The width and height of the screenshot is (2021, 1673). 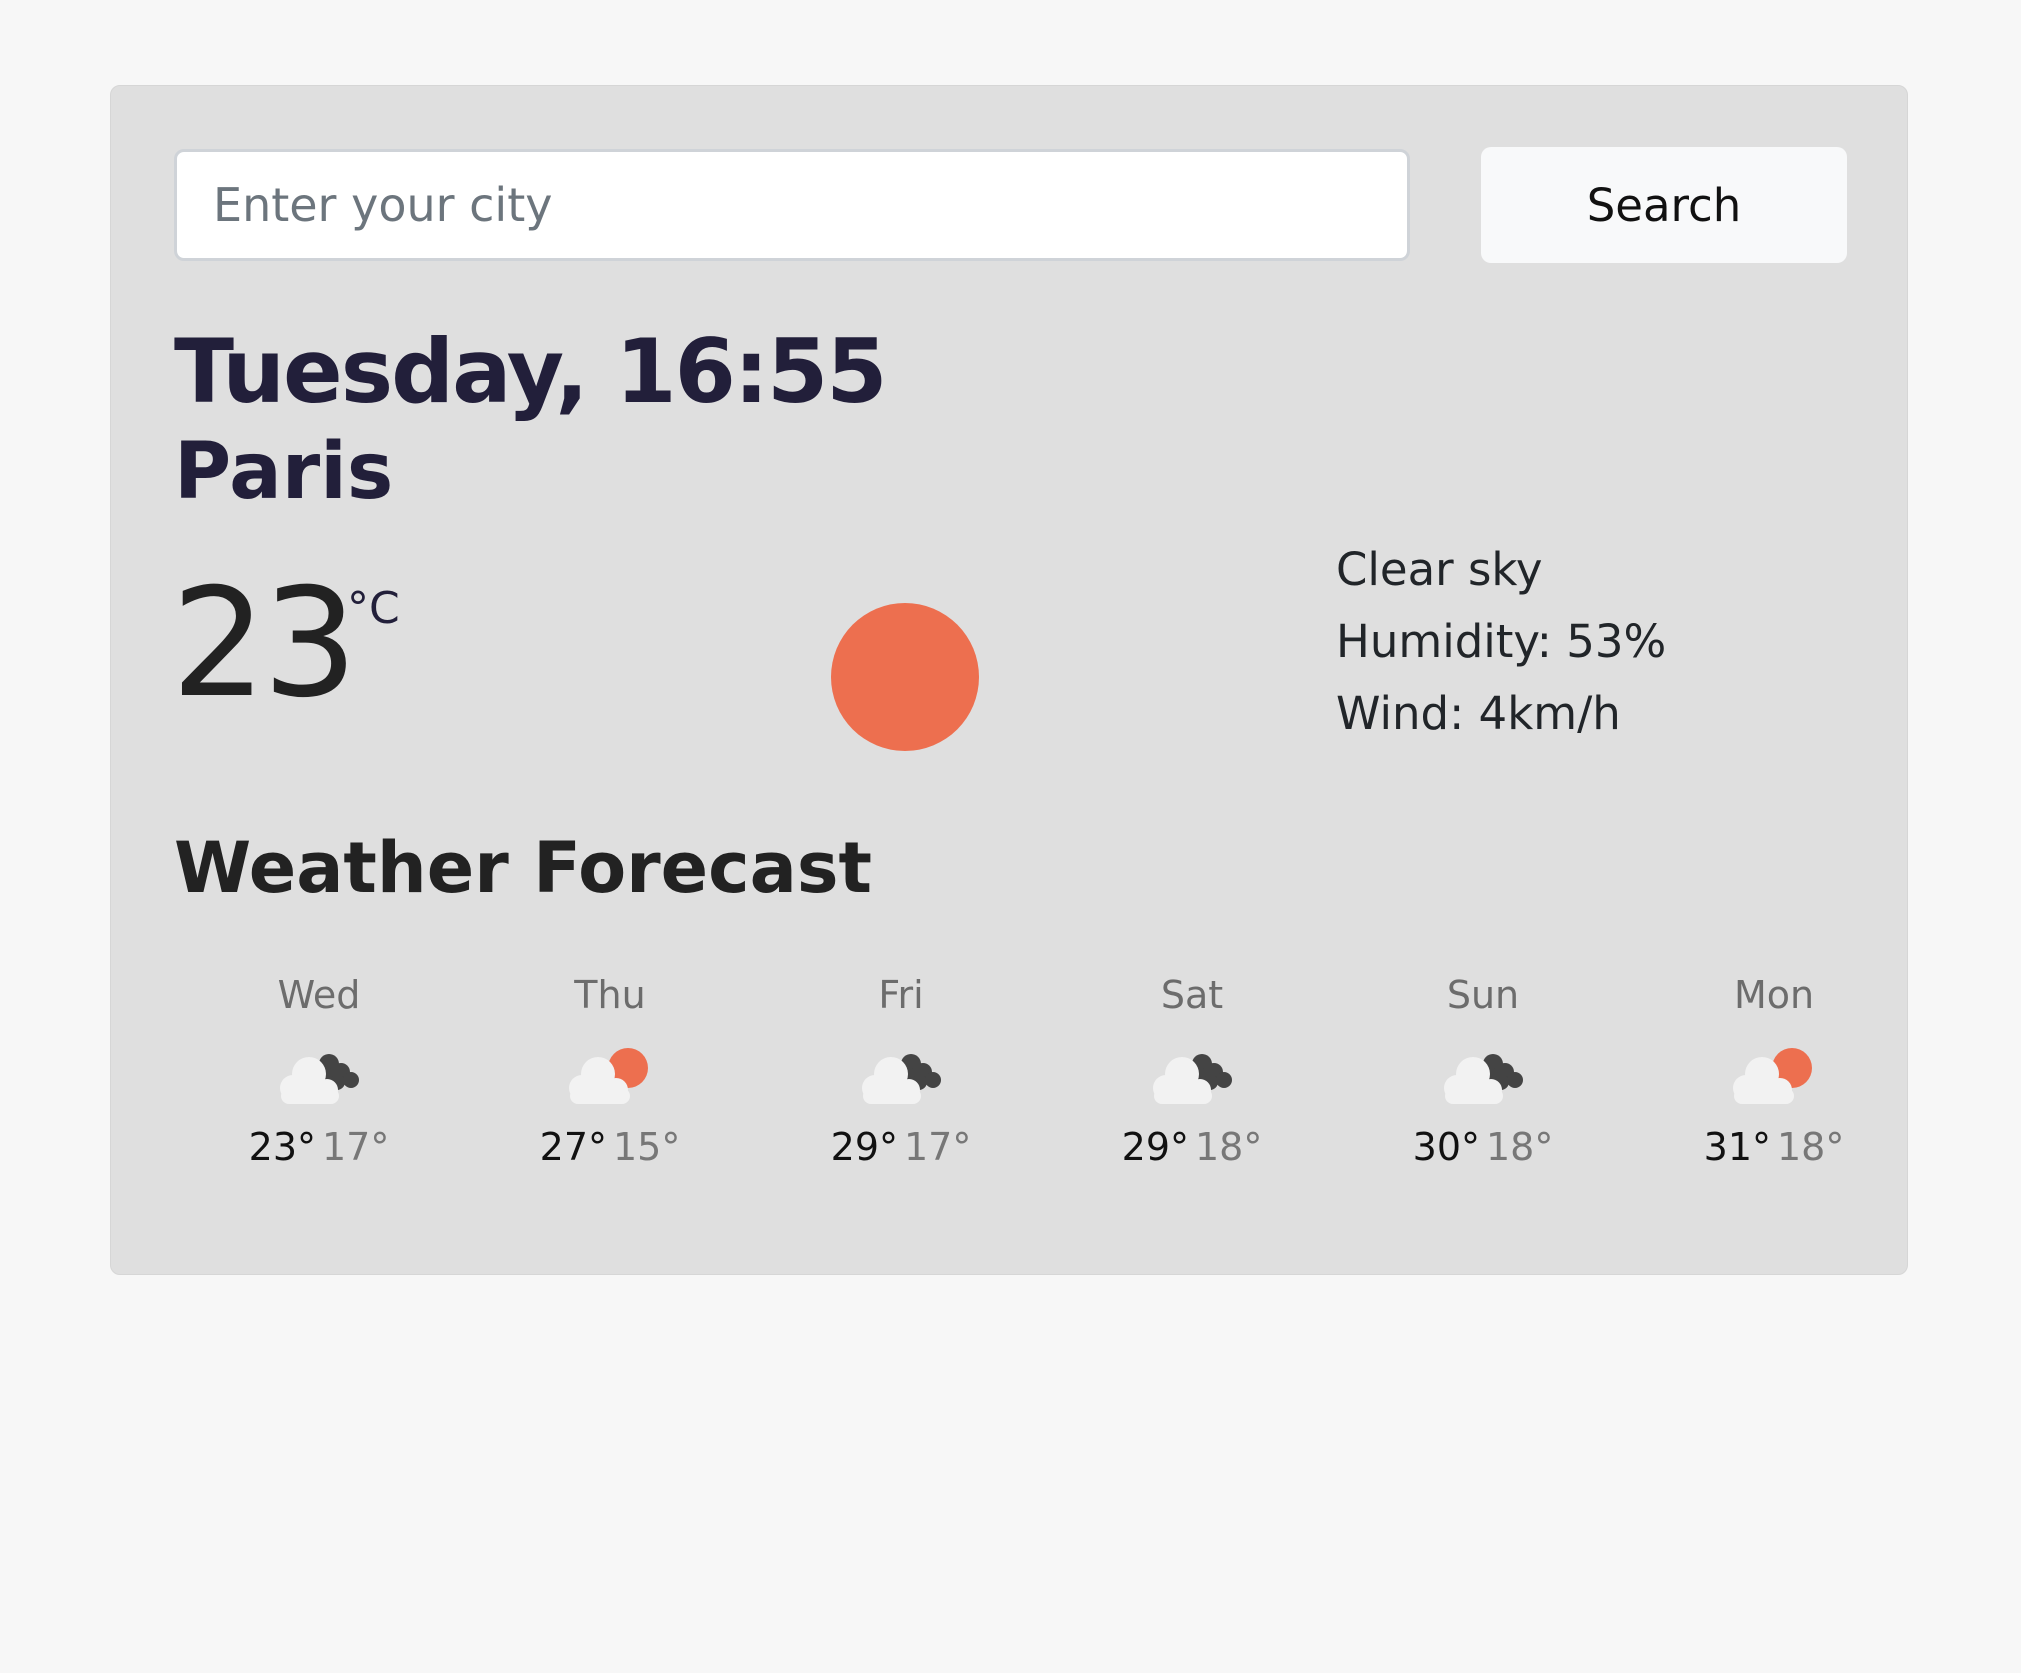 What do you see at coordinates (1774, 1147) in the screenshot?
I see `forecast-temps: 31° 18°` at bounding box center [1774, 1147].